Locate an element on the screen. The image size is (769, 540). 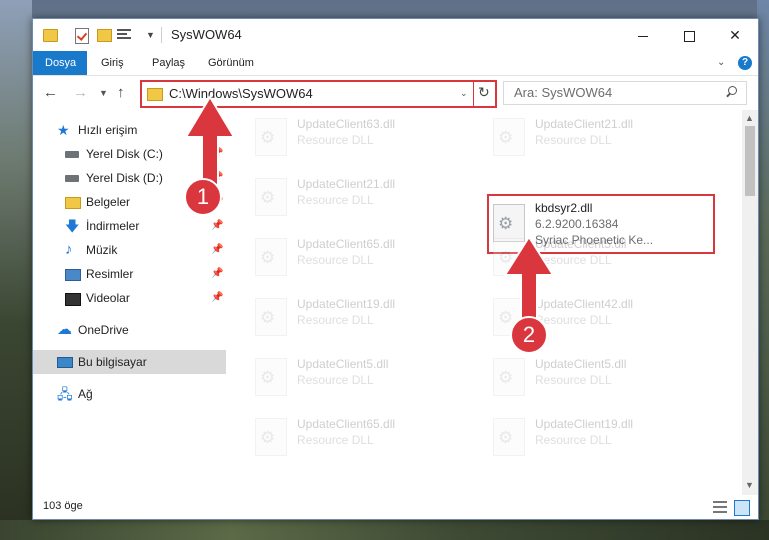
search-input: Ara: SysWOW64 is located at coordinates (563, 92).